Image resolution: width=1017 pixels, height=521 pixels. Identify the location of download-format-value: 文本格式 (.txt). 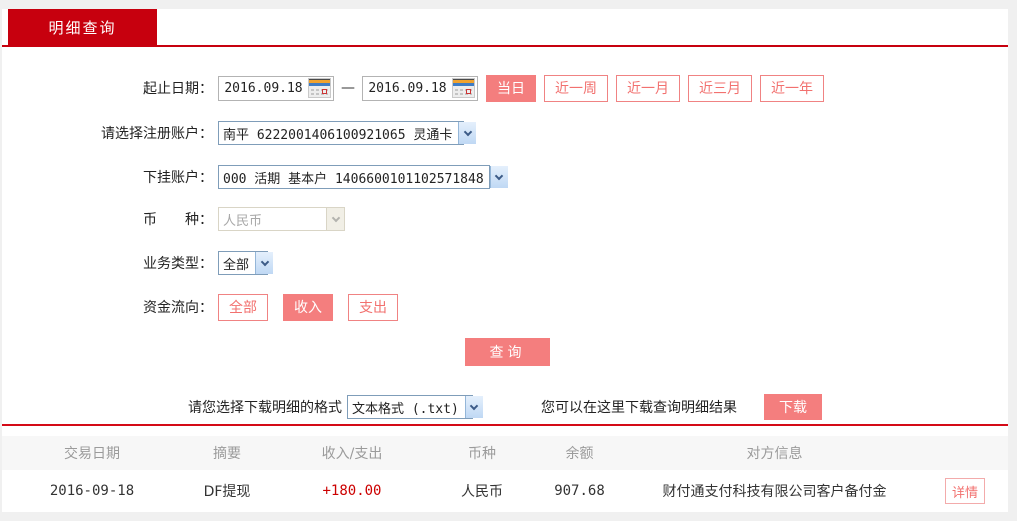
(405, 409).